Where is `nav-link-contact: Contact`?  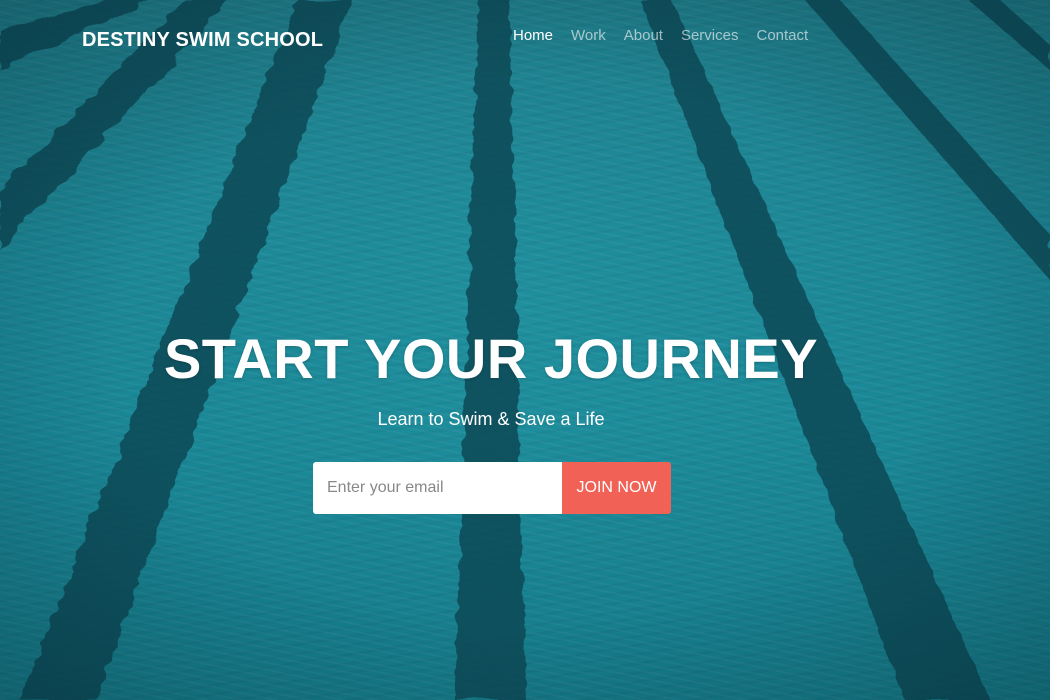
nav-link-contact: Contact is located at coordinates (782, 35).